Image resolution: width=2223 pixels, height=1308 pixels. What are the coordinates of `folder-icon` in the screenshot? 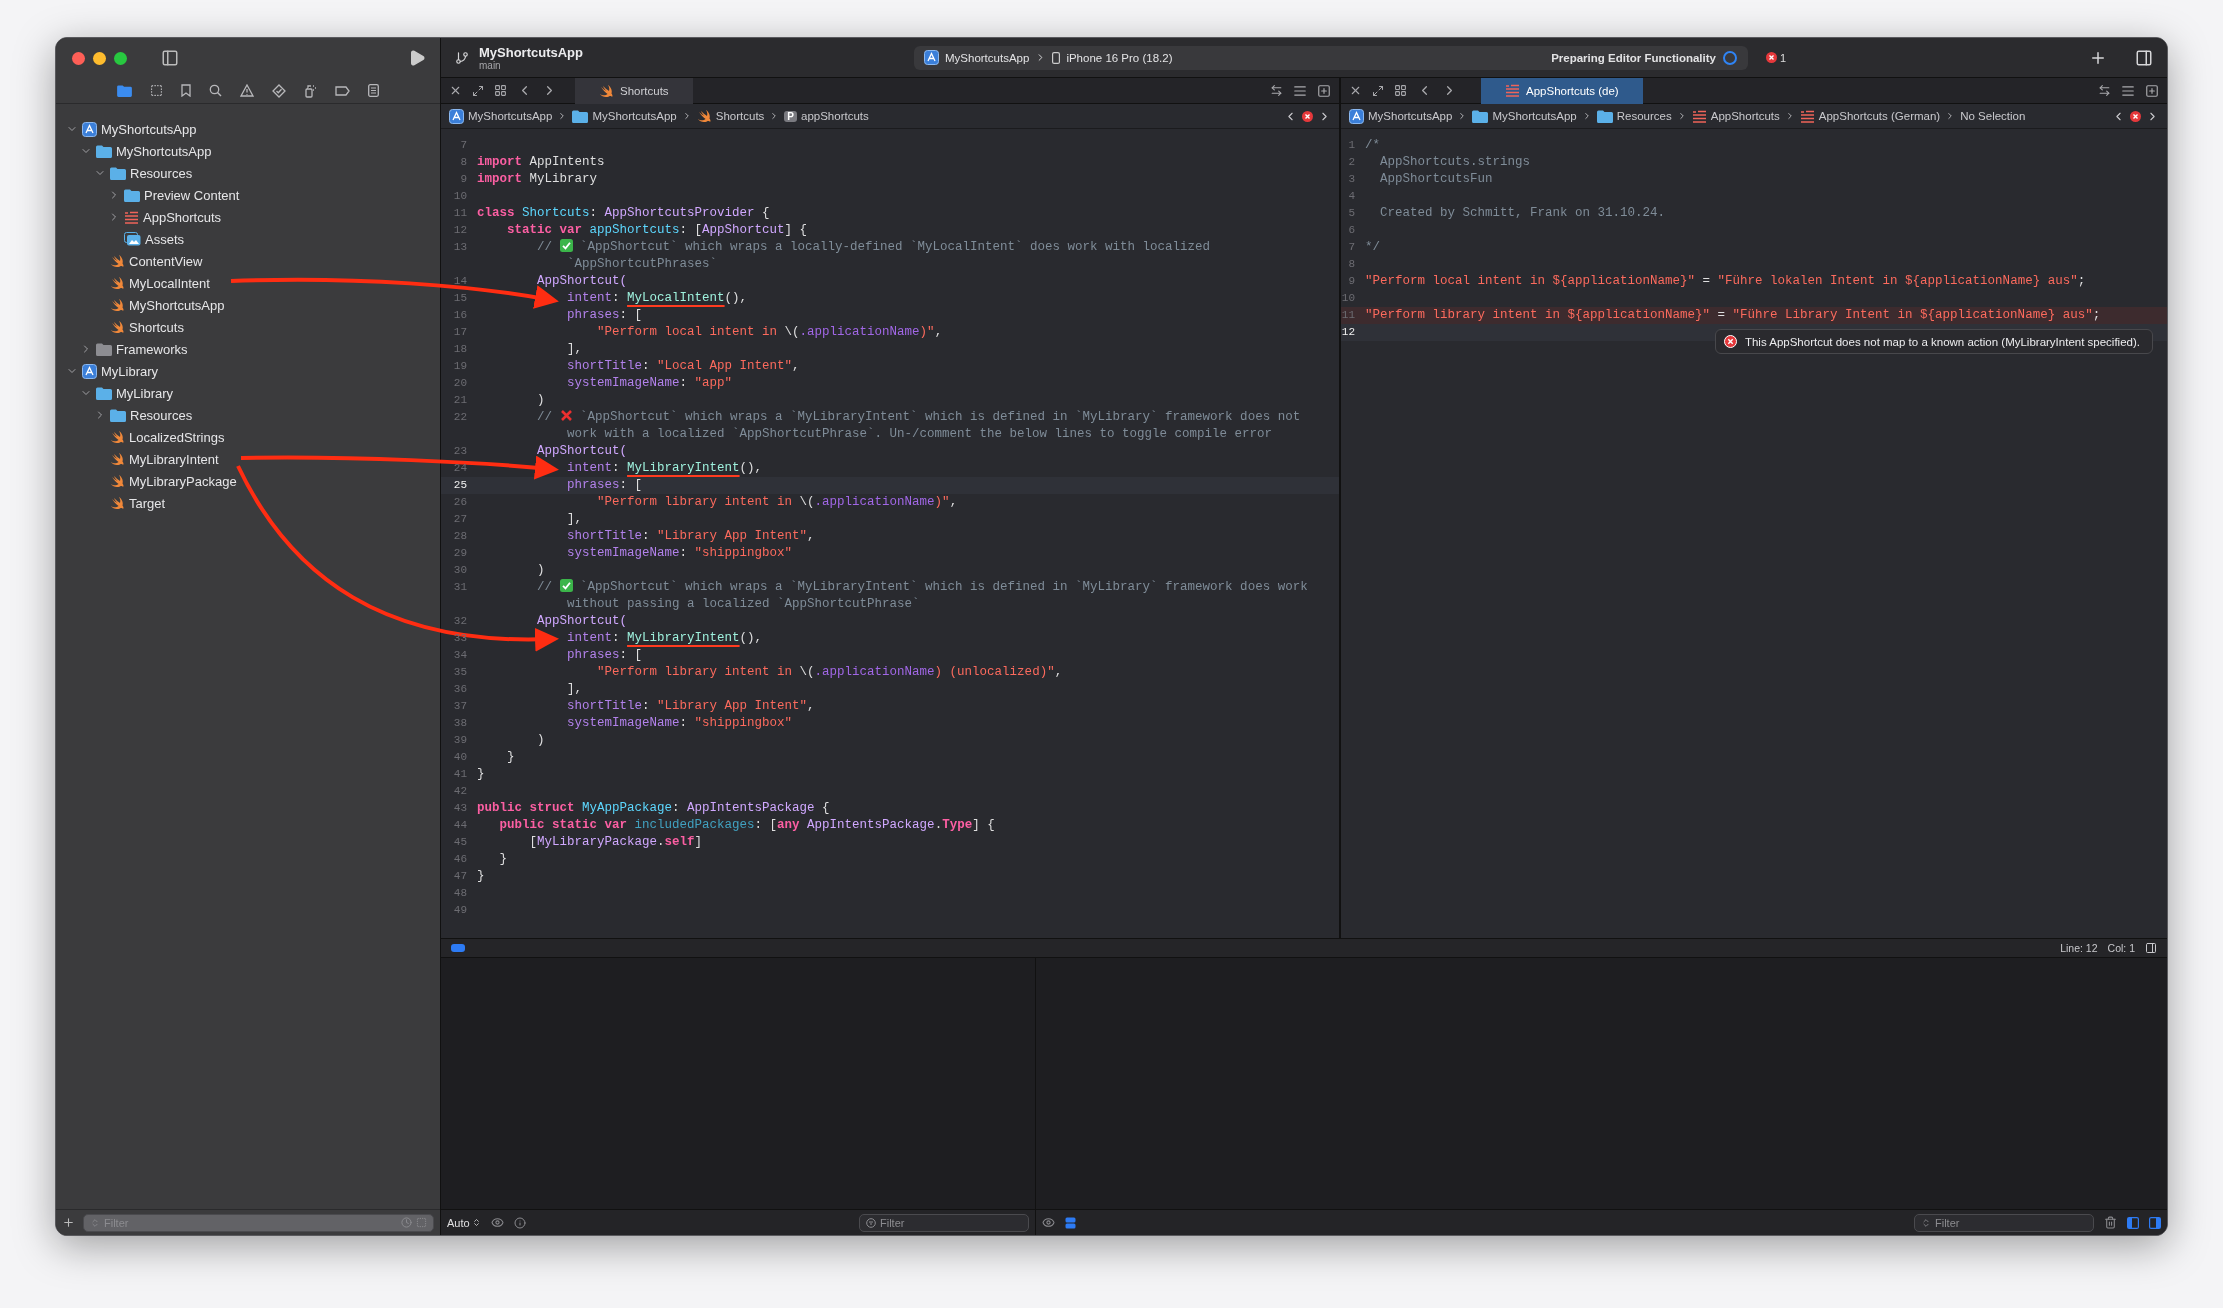 It's located at (124, 90).